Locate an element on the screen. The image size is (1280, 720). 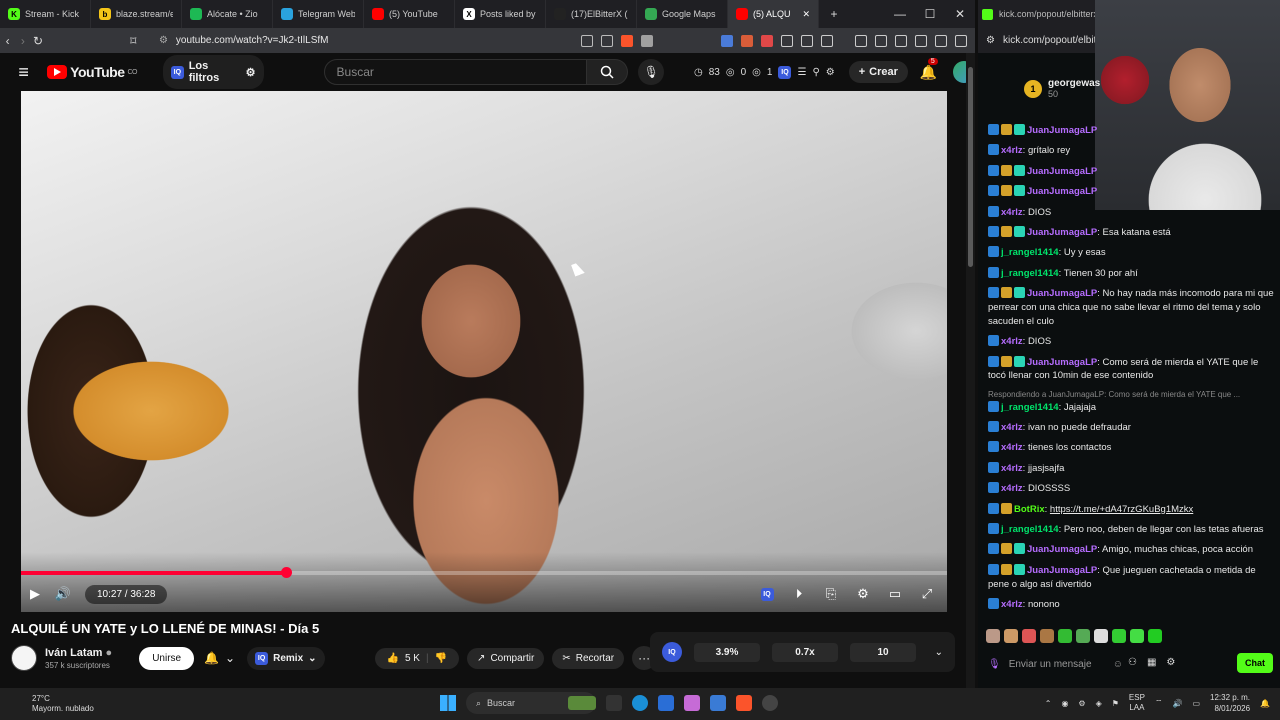
browser-tab: (5) YouTube is located at coordinates (409, 14).